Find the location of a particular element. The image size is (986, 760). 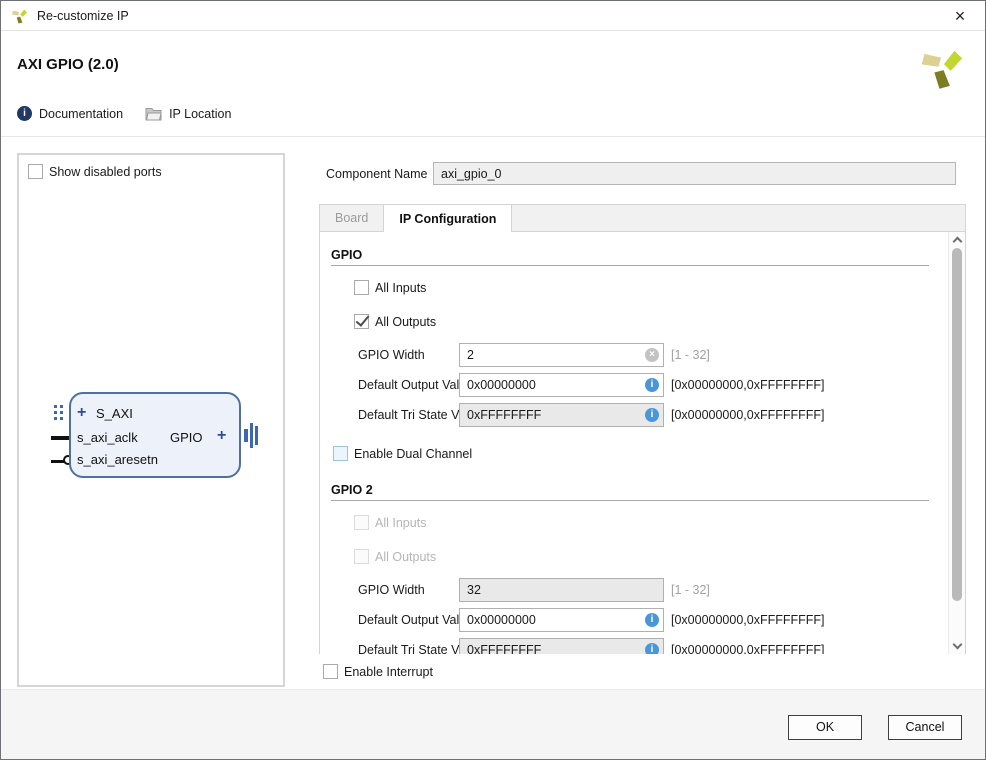

gpio-width-input is located at coordinates (561, 355).